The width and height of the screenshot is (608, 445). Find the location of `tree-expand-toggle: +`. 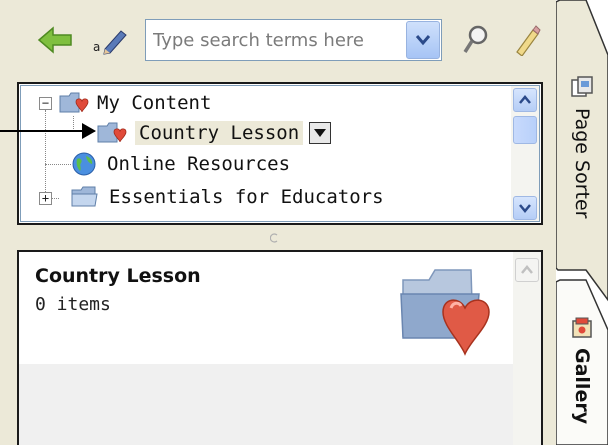

tree-expand-toggle: + is located at coordinates (45, 198).